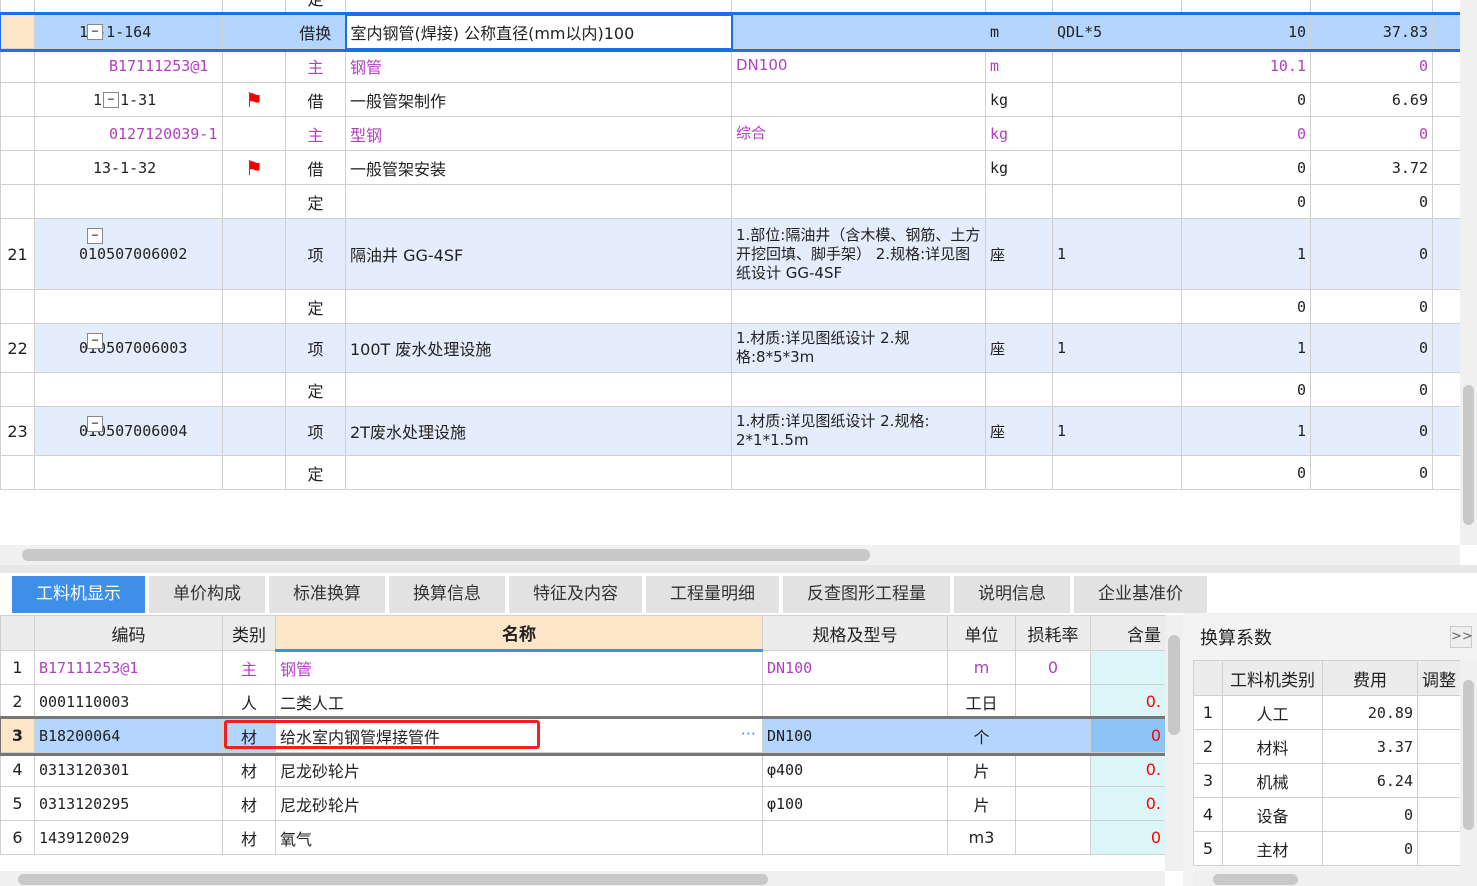 Image resolution: width=1477 pixels, height=886 pixels. Describe the element at coordinates (855, 769) in the screenshot. I see `resource-spec: φ400` at that location.